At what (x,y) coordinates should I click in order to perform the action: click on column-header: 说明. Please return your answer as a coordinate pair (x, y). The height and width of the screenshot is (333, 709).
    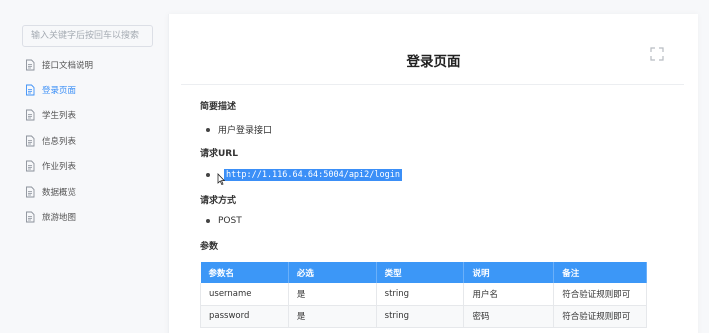
    Looking at the image, I should click on (509, 272).